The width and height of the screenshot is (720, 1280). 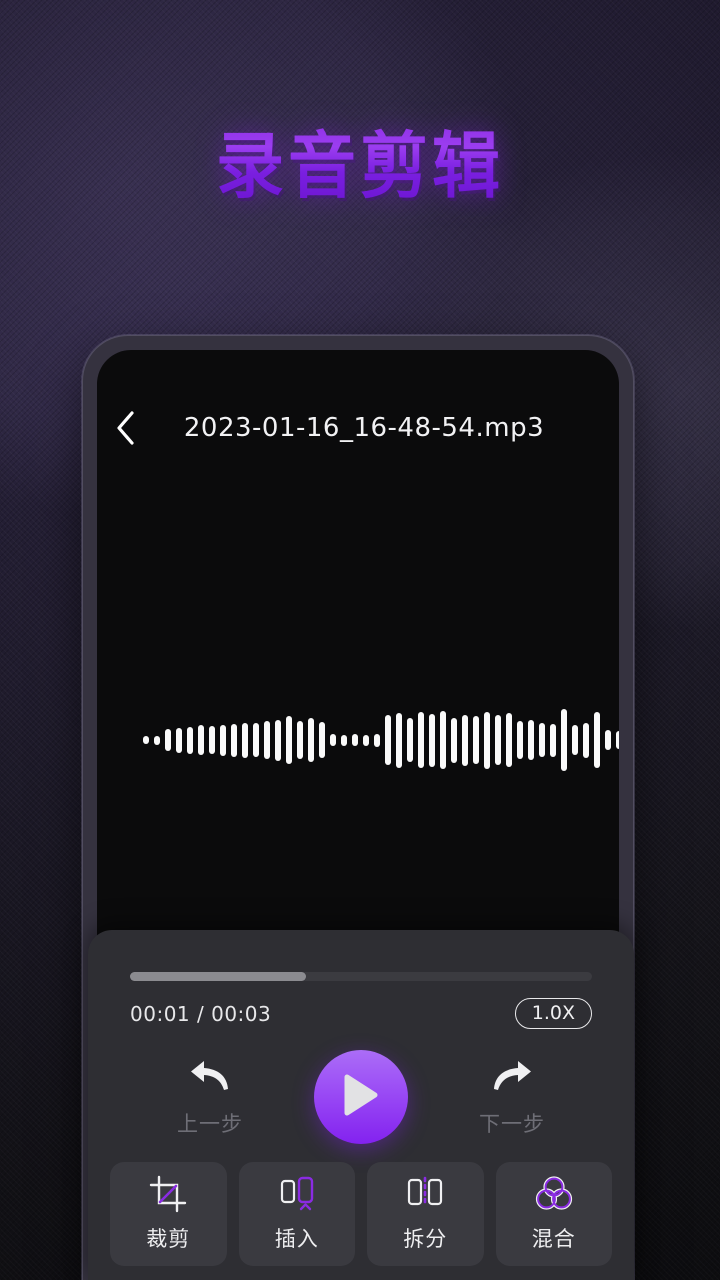 I want to click on tool-insert-label: 插入, so click(x=296, y=1239).